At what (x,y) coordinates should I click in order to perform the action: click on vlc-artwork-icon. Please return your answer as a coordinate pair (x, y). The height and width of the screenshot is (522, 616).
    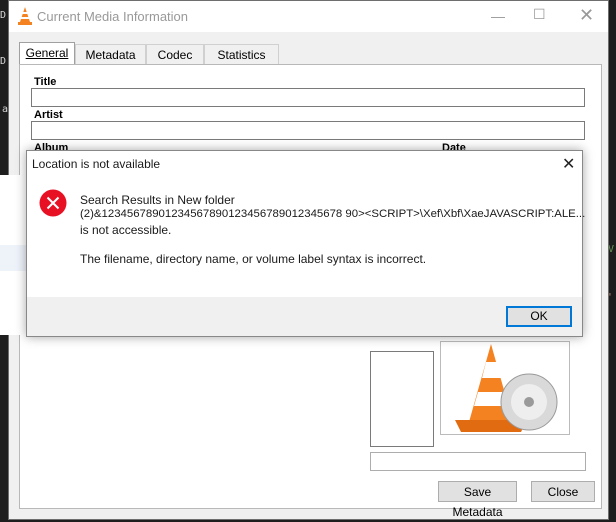
    Looking at the image, I should click on (506, 388).